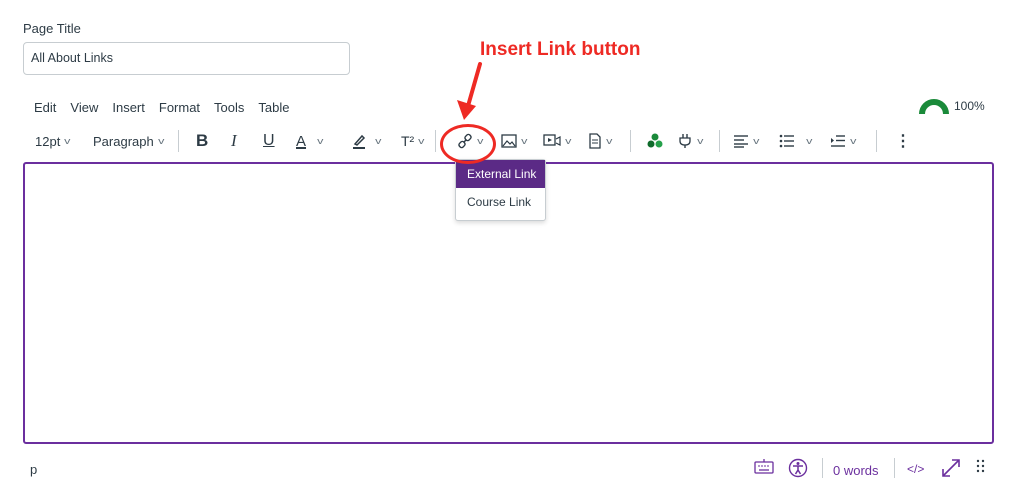  I want to click on insert-media-button: v, so click(557, 141).